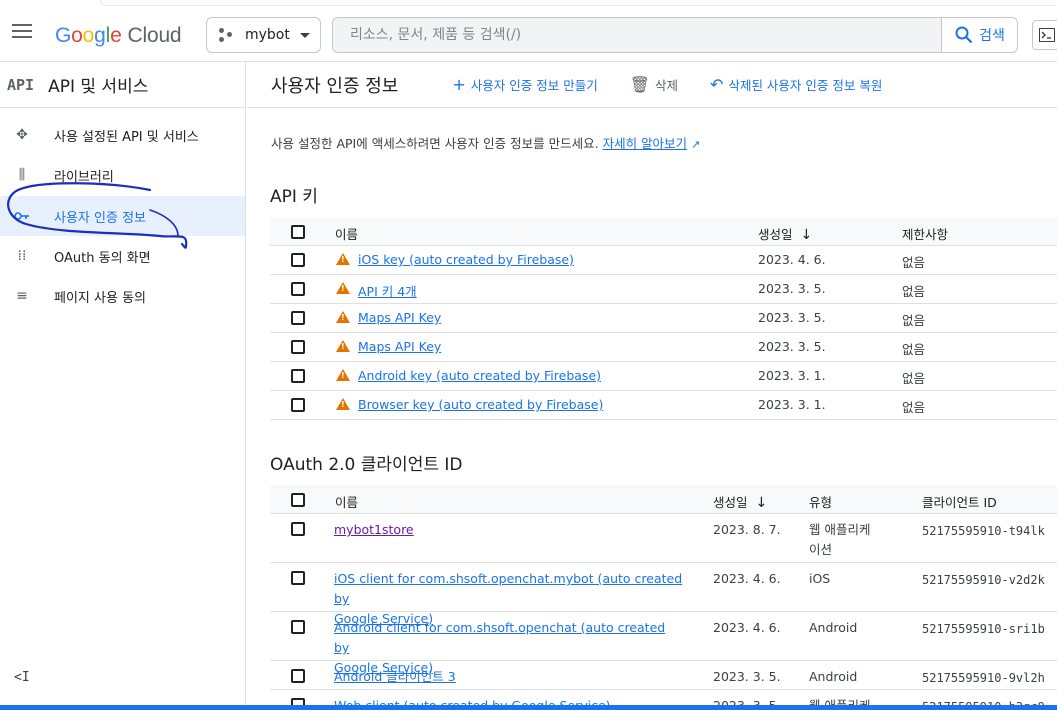  I want to click on project-picker: mybot, so click(263, 35).